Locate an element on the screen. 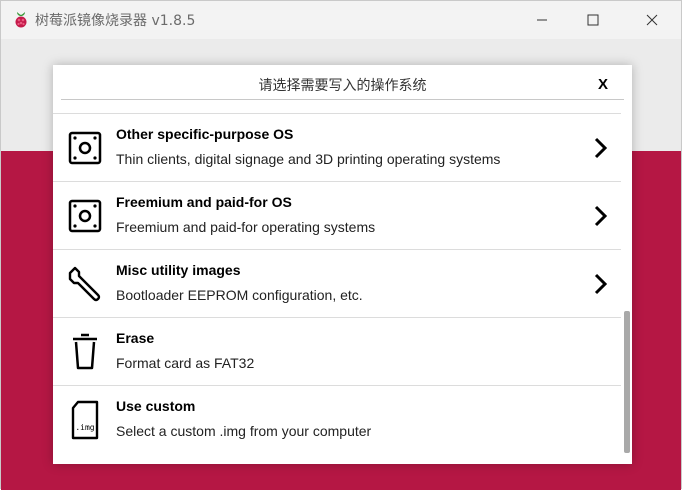  img-file-label: .img is located at coordinates (84, 427).